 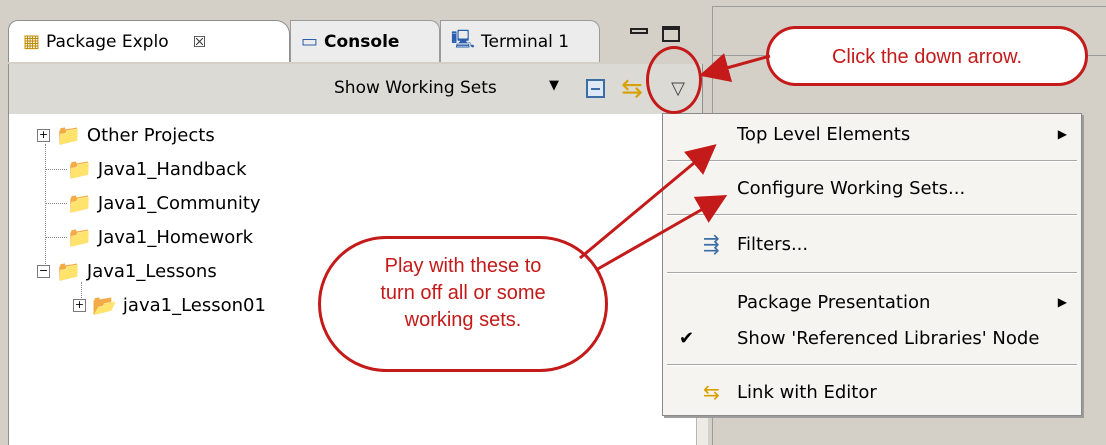 I want to click on view-window-controls, so click(x=655, y=34).